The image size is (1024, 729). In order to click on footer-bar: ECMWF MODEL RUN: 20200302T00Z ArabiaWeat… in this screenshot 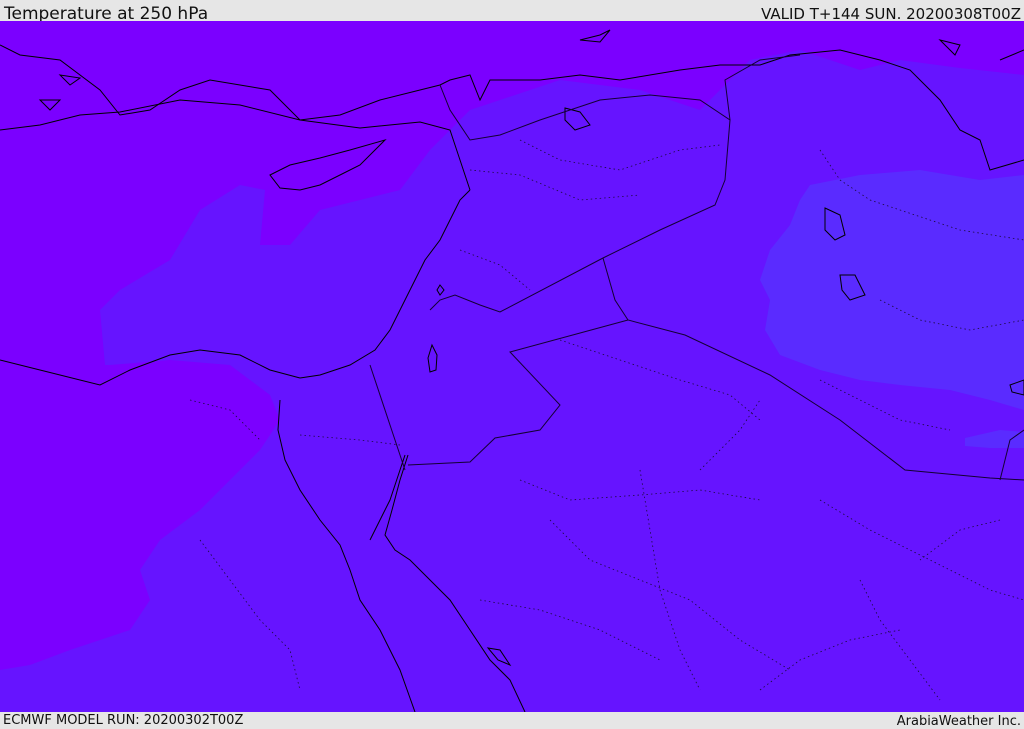, I will do `click(512, 720)`.